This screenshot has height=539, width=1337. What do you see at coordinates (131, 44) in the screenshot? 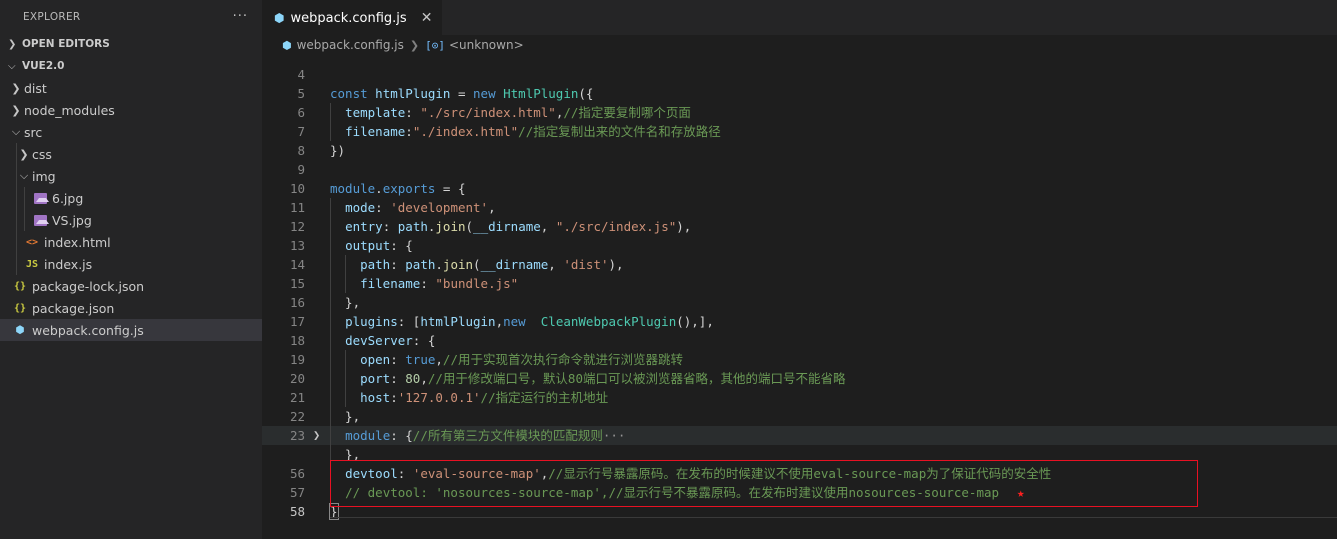
I see `open-editors-section: ❯ OPEN EDITORS` at bounding box center [131, 44].